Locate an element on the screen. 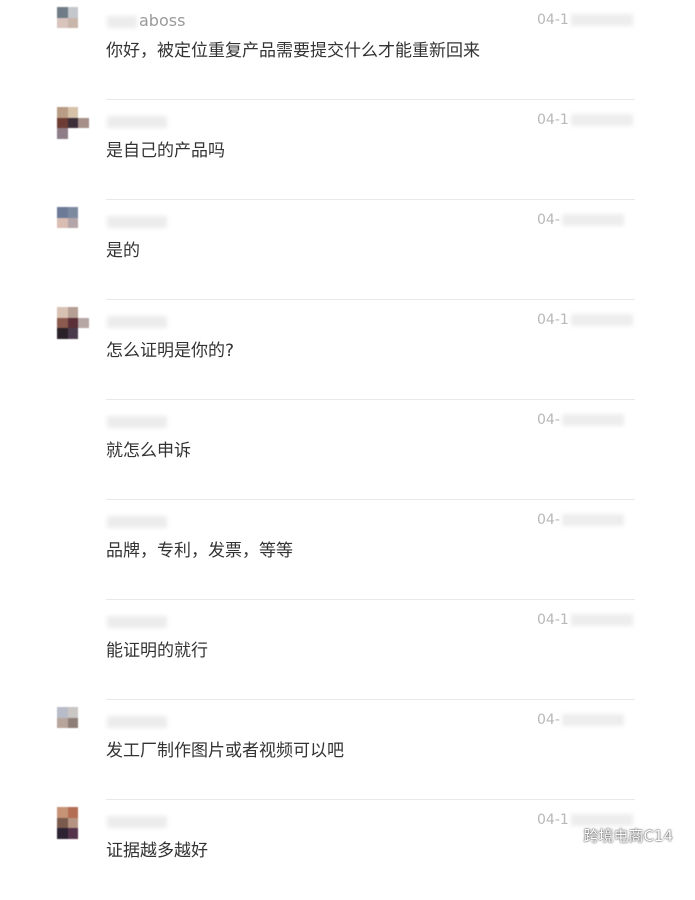 This screenshot has height=900, width=695. comment-text: 怎么证明是你的? is located at coordinates (170, 351).